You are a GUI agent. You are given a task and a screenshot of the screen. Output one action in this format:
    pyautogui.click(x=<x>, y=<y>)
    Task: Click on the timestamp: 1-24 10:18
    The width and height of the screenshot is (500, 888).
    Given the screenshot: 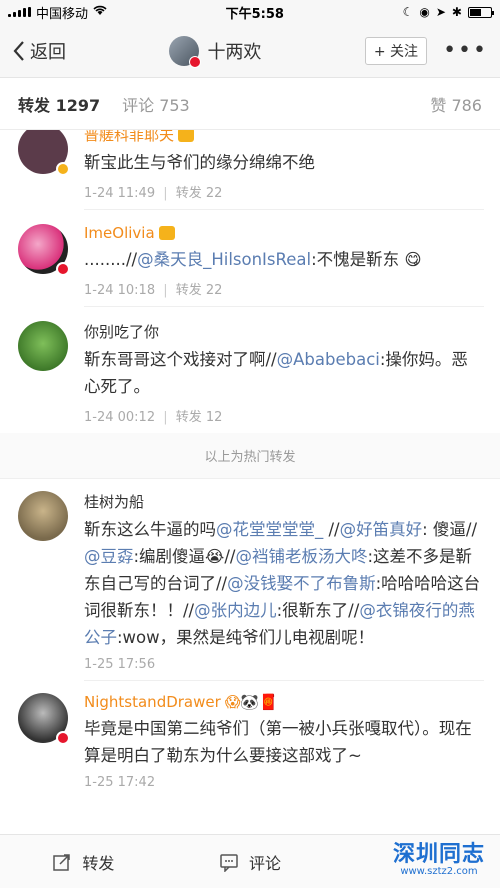 What is the action you would take?
    pyautogui.click(x=120, y=290)
    